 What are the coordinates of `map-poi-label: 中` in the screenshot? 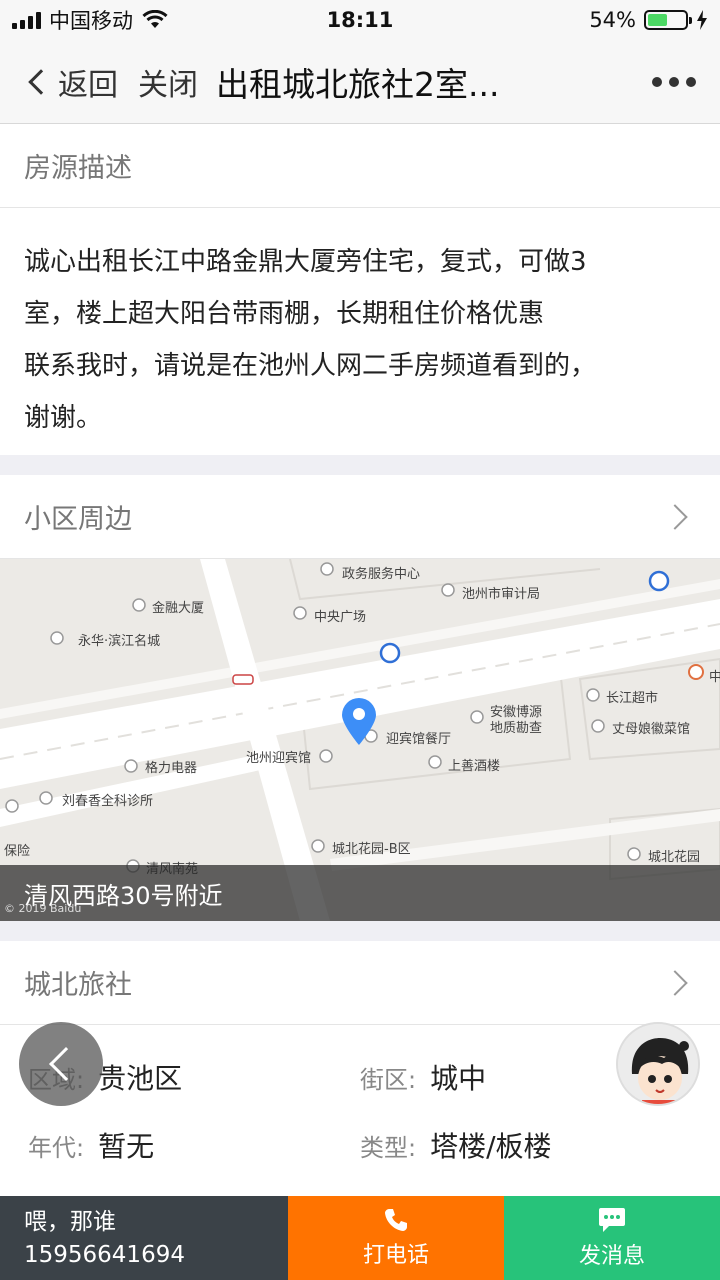 It's located at (714, 677).